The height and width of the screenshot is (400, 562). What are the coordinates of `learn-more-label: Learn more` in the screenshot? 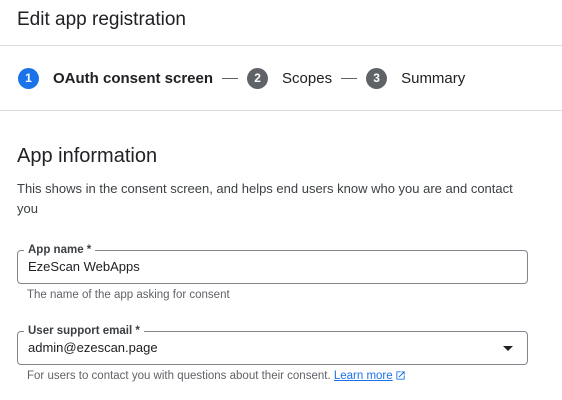 It's located at (363, 376).